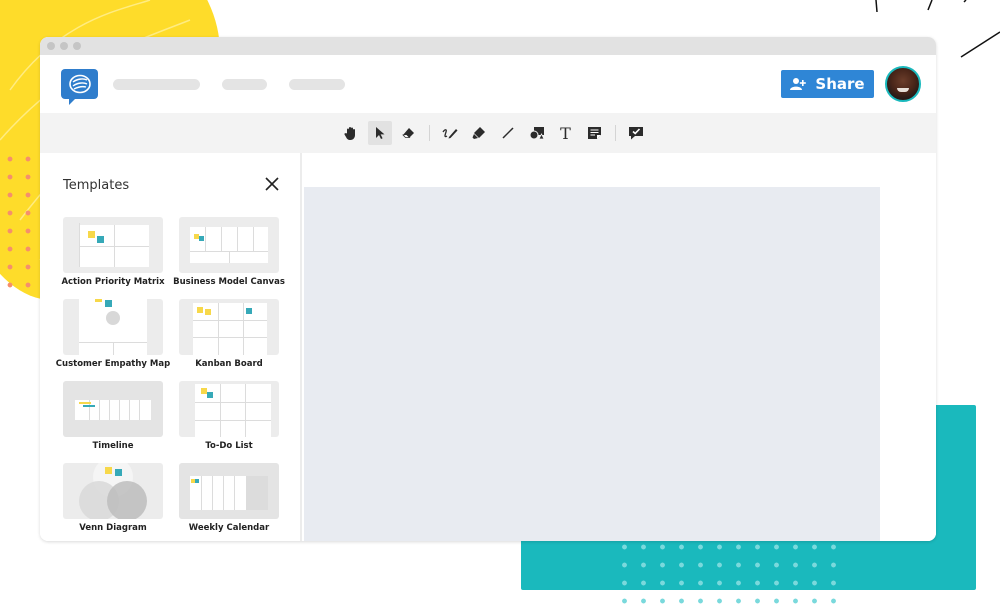  I want to click on template-kanban-board: Kanban Board, so click(229, 334).